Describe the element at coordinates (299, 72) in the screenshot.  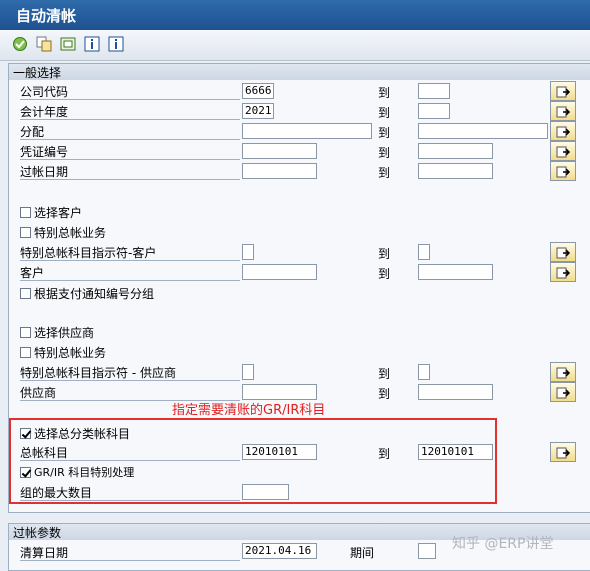
I see `general-selection-header: 一般选择` at that location.